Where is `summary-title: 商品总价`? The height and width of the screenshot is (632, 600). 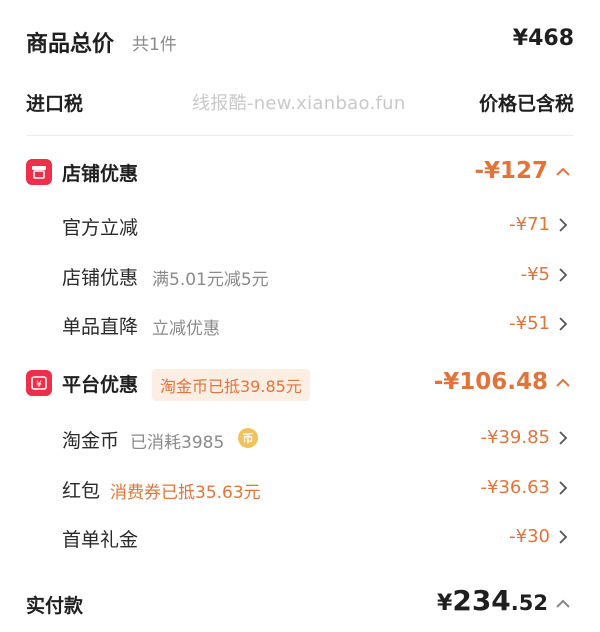
summary-title: 商品总价 is located at coordinates (70, 44).